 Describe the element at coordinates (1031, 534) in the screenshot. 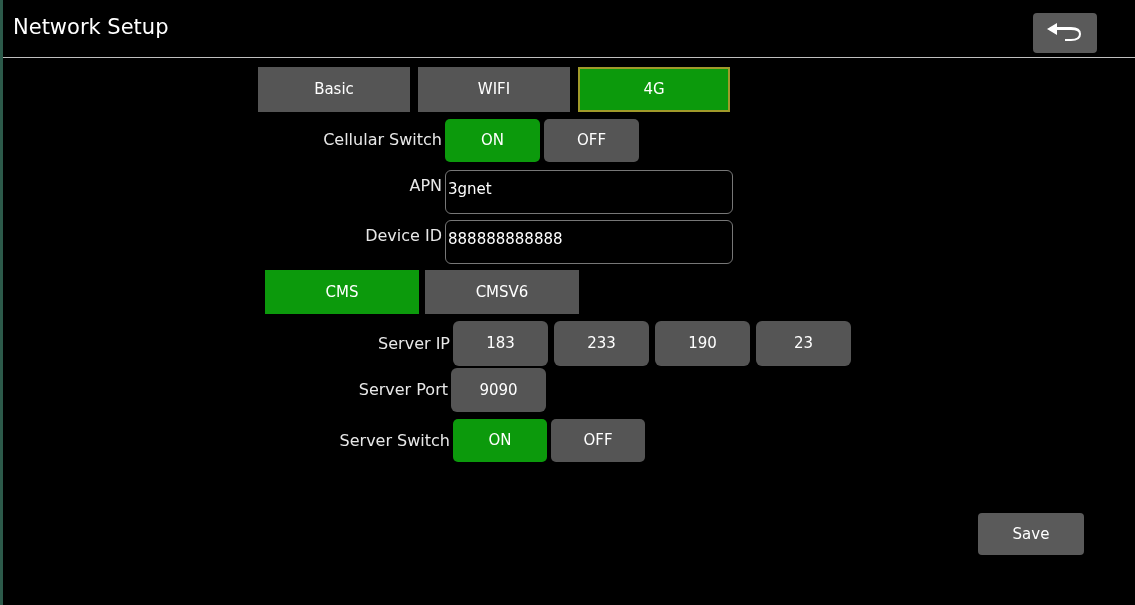

I see `save-button: Save` at that location.